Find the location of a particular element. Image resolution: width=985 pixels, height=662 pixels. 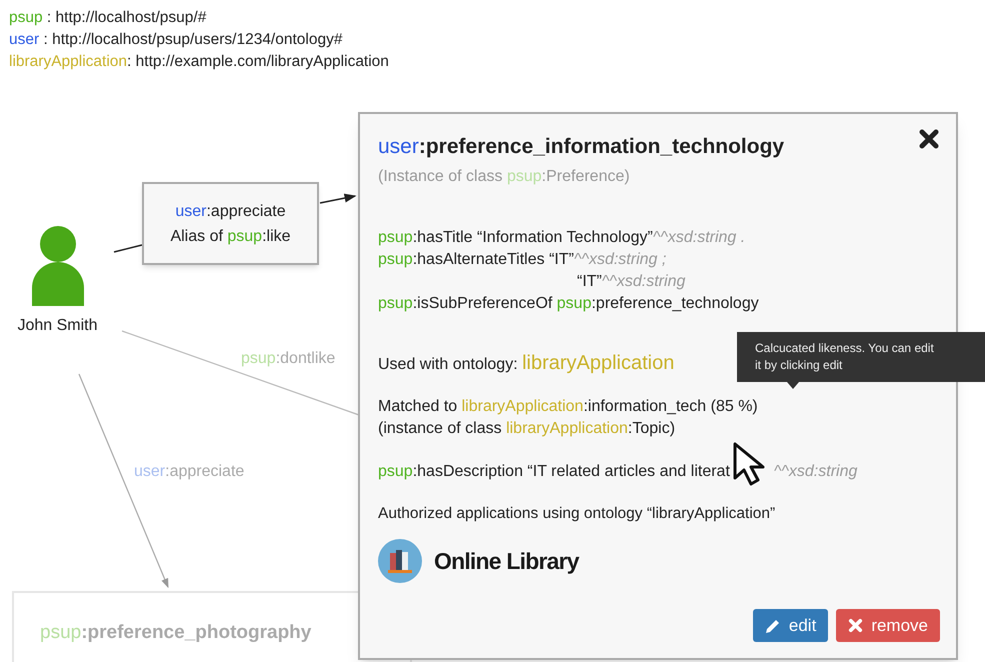

person-name: John Smith is located at coordinates (57, 326).